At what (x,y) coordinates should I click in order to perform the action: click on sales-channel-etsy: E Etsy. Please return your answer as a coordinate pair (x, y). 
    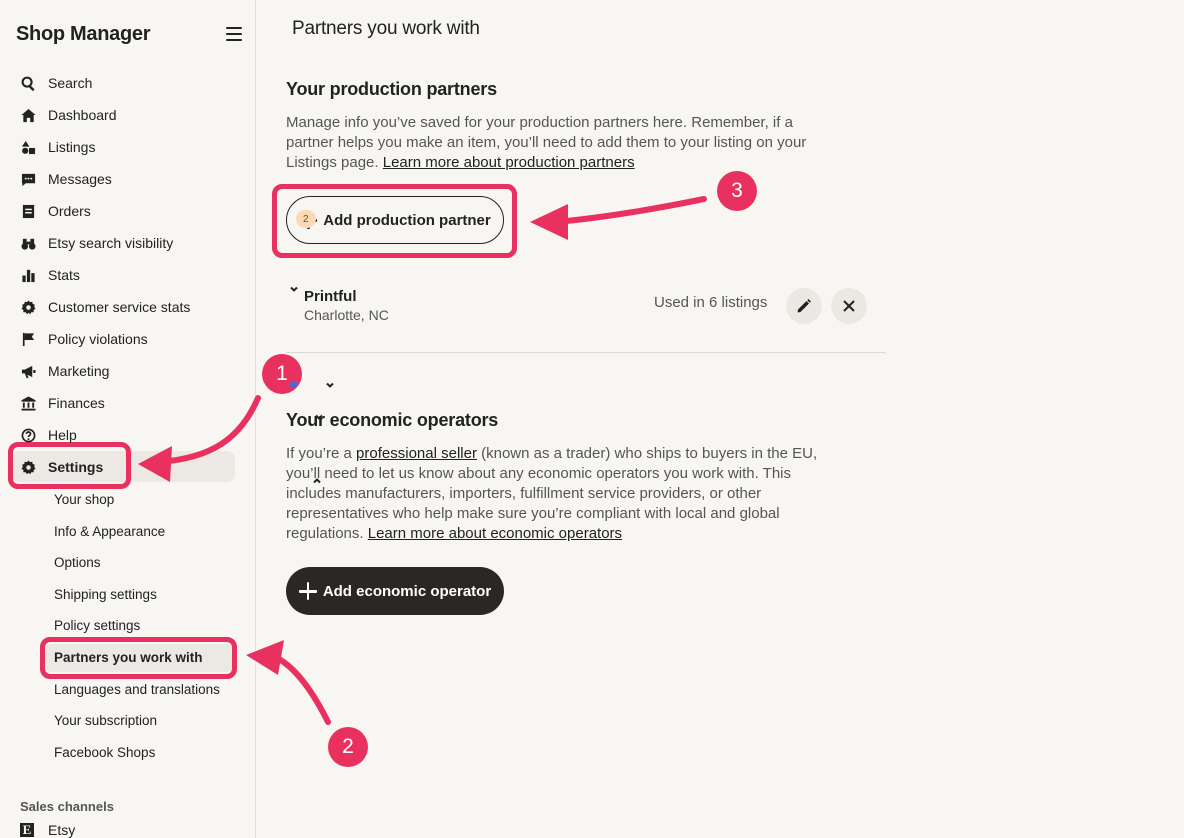
    Looking at the image, I should click on (47, 830).